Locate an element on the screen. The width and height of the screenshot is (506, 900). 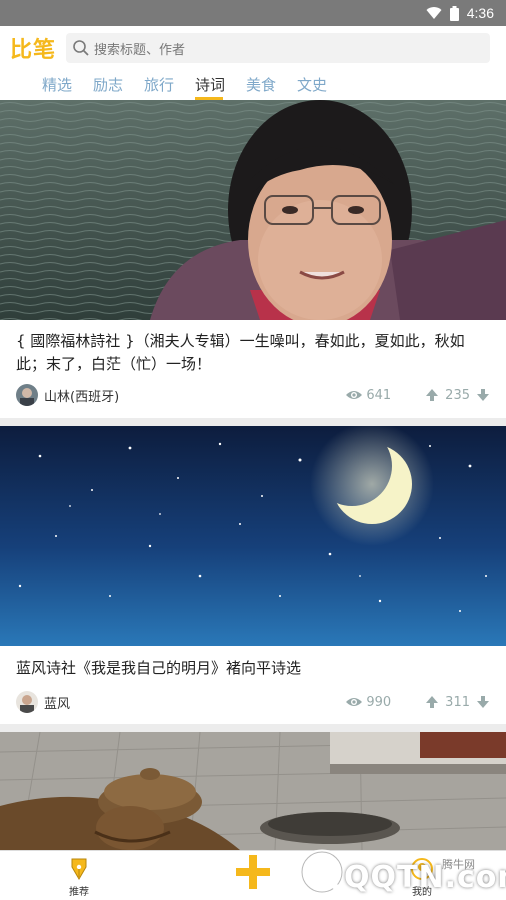
nav-mine-label: 我的 is located at coordinates (422, 892).